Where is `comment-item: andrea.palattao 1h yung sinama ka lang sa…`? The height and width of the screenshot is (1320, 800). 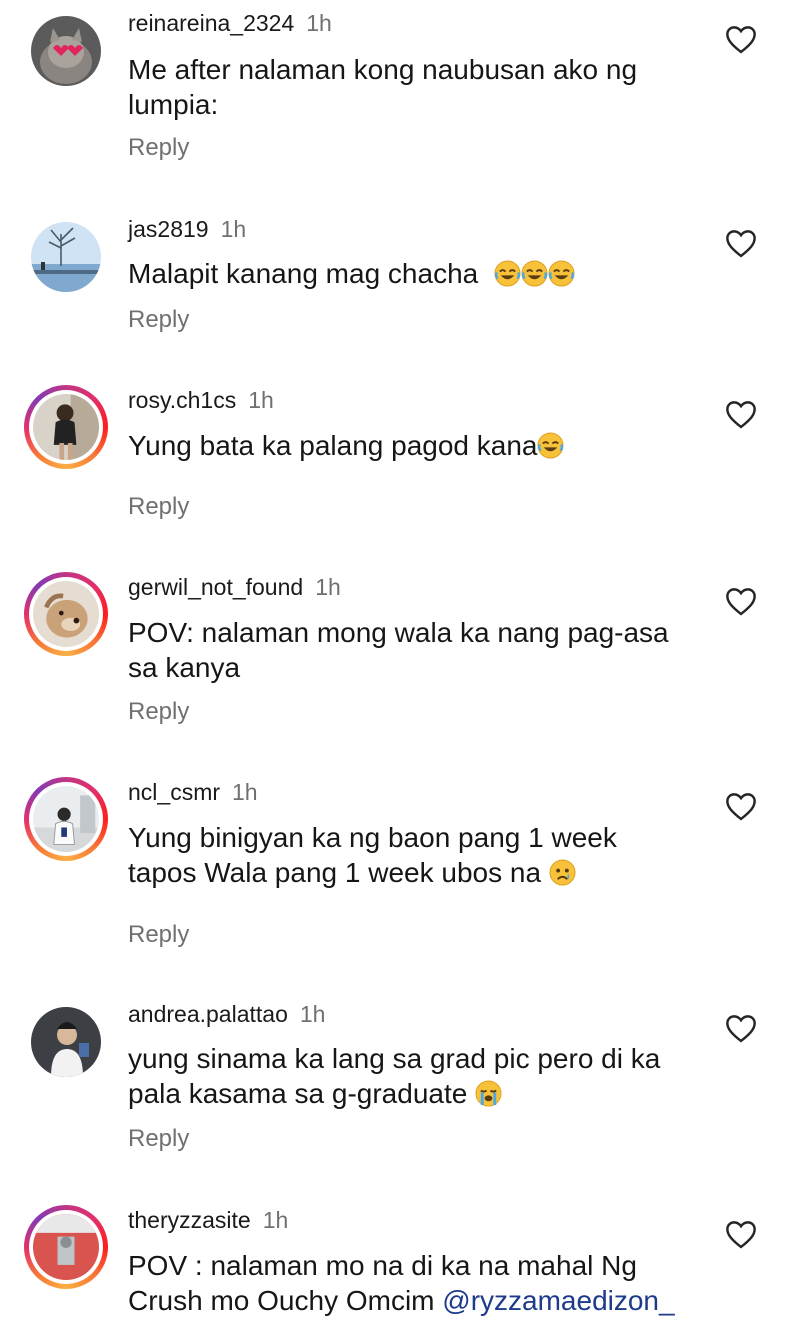
comment-item: andrea.palattao 1h yung sinama ka lang sa… is located at coordinates (400, 1084).